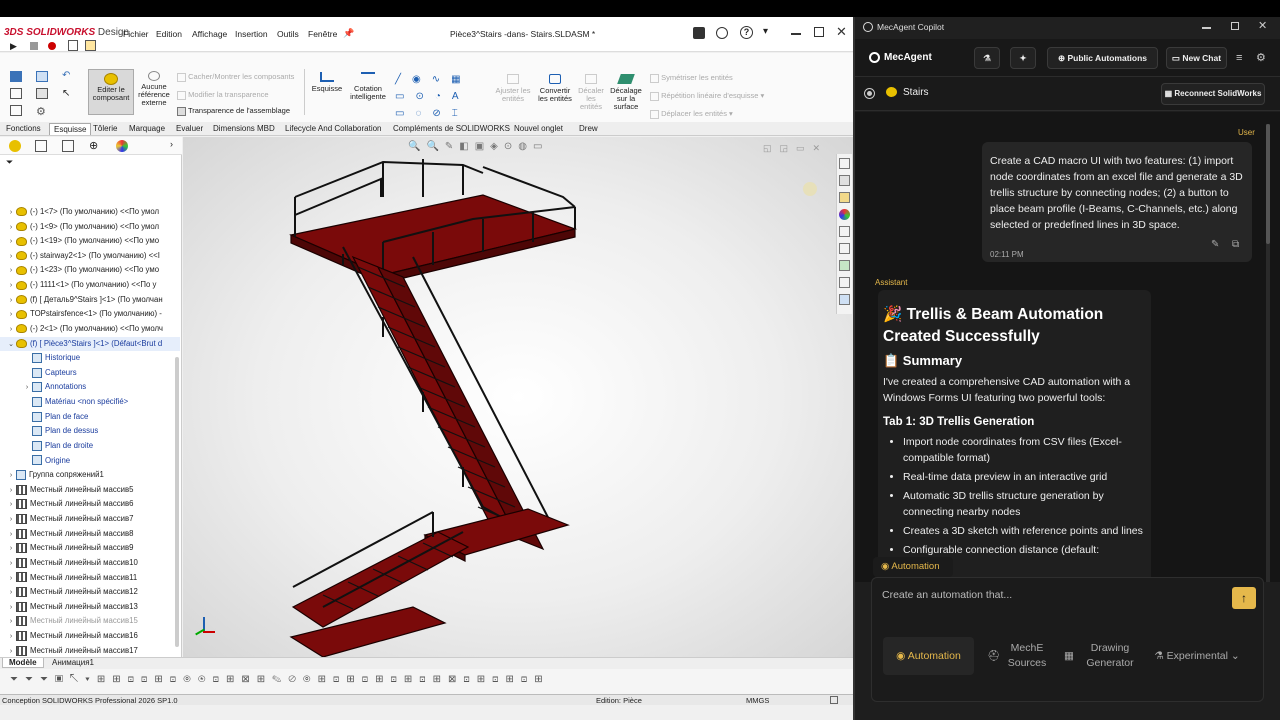 Image resolution: width=1280 pixels, height=720 pixels. I want to click on configuration-manager-icon, so click(68, 146).